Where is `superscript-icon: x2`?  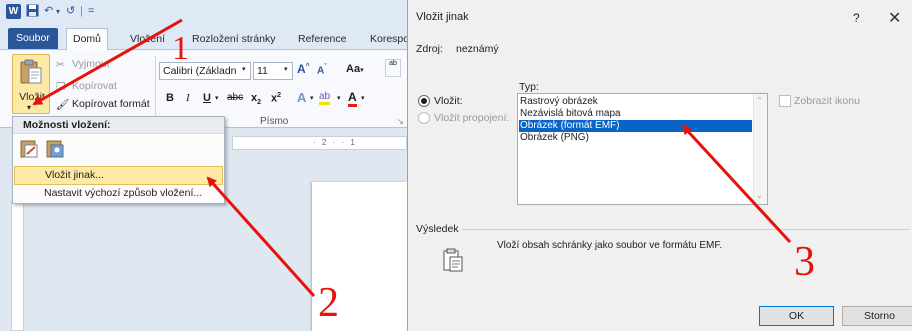
superscript-icon: x2 is located at coordinates (276, 98).